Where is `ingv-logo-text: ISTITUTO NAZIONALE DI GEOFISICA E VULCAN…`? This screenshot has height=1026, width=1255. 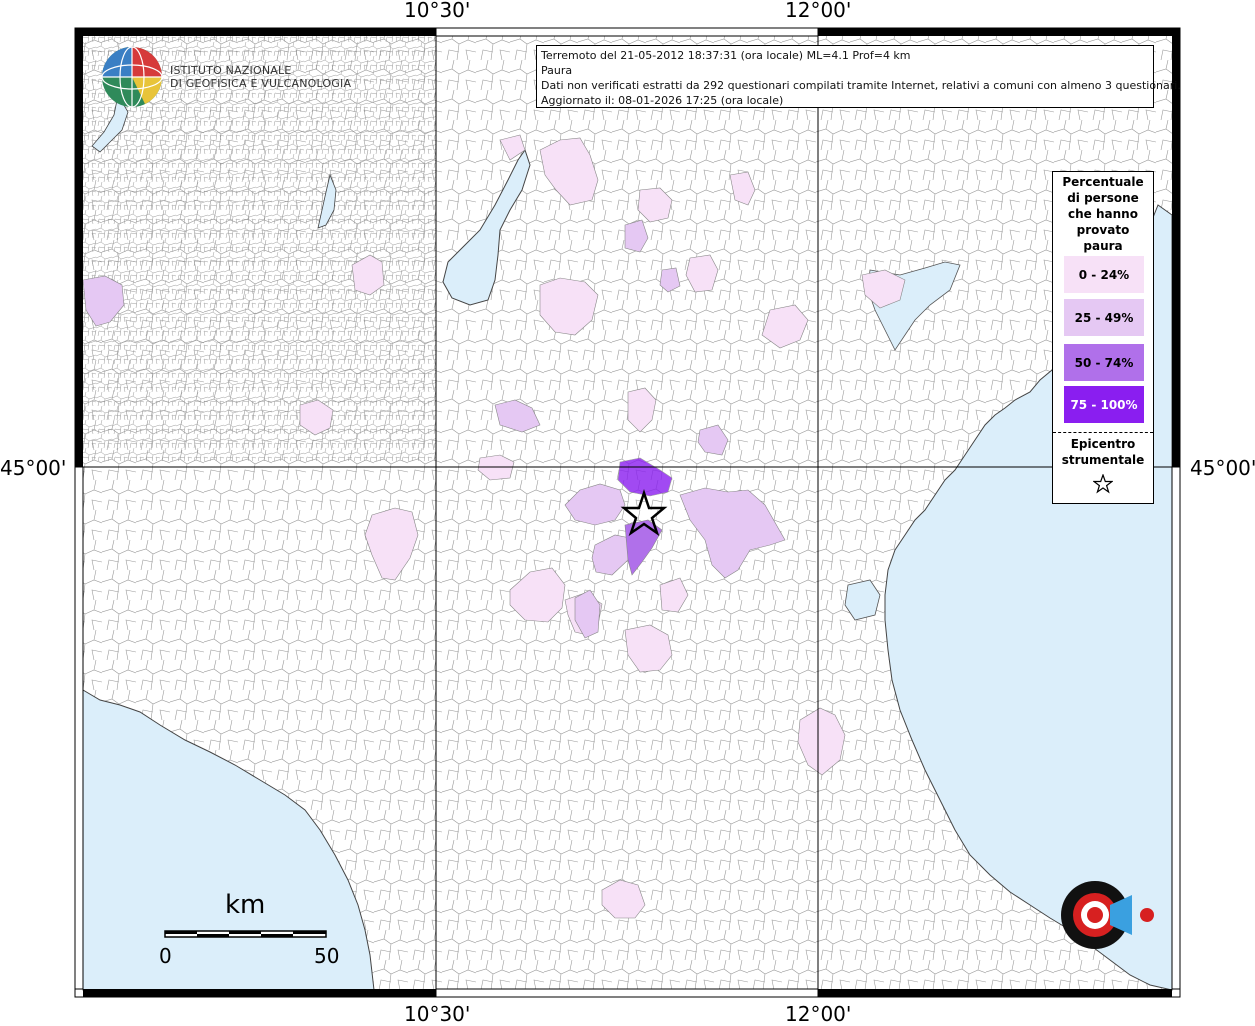 ingv-logo-text: ISTITUTO NAZIONALE DI GEOFISICA E VULCAN… is located at coordinates (260, 77).